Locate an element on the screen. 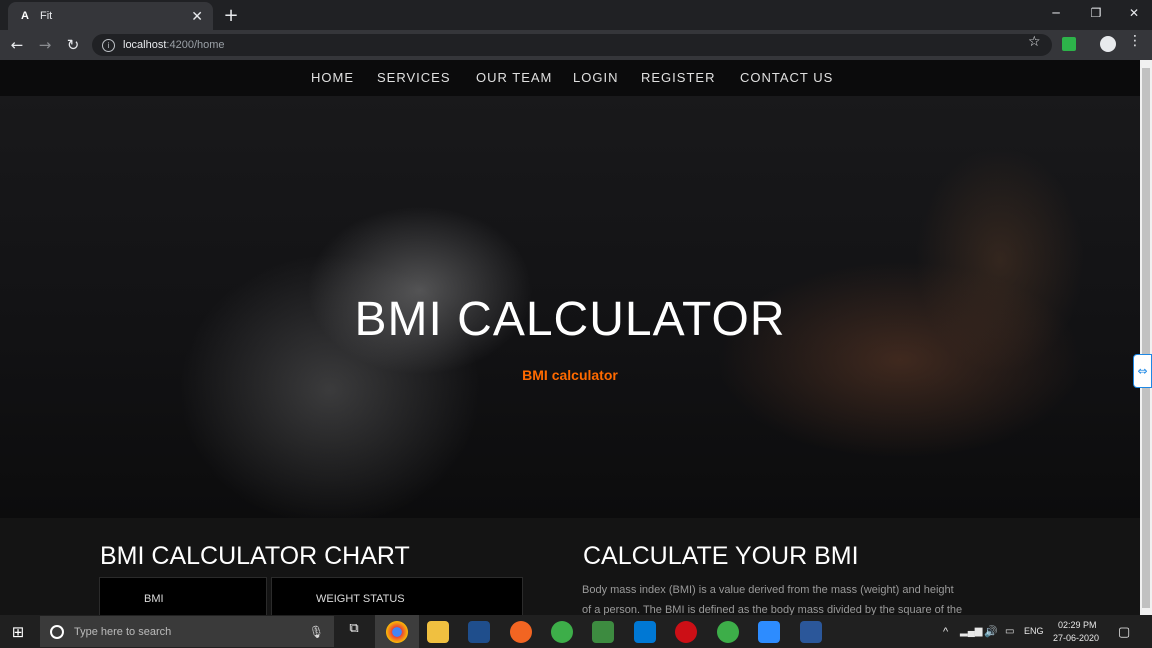 Image resolution: width=1152 pixels, height=648 pixels. notifications-icon: ▢ is located at coordinates (1124, 632).